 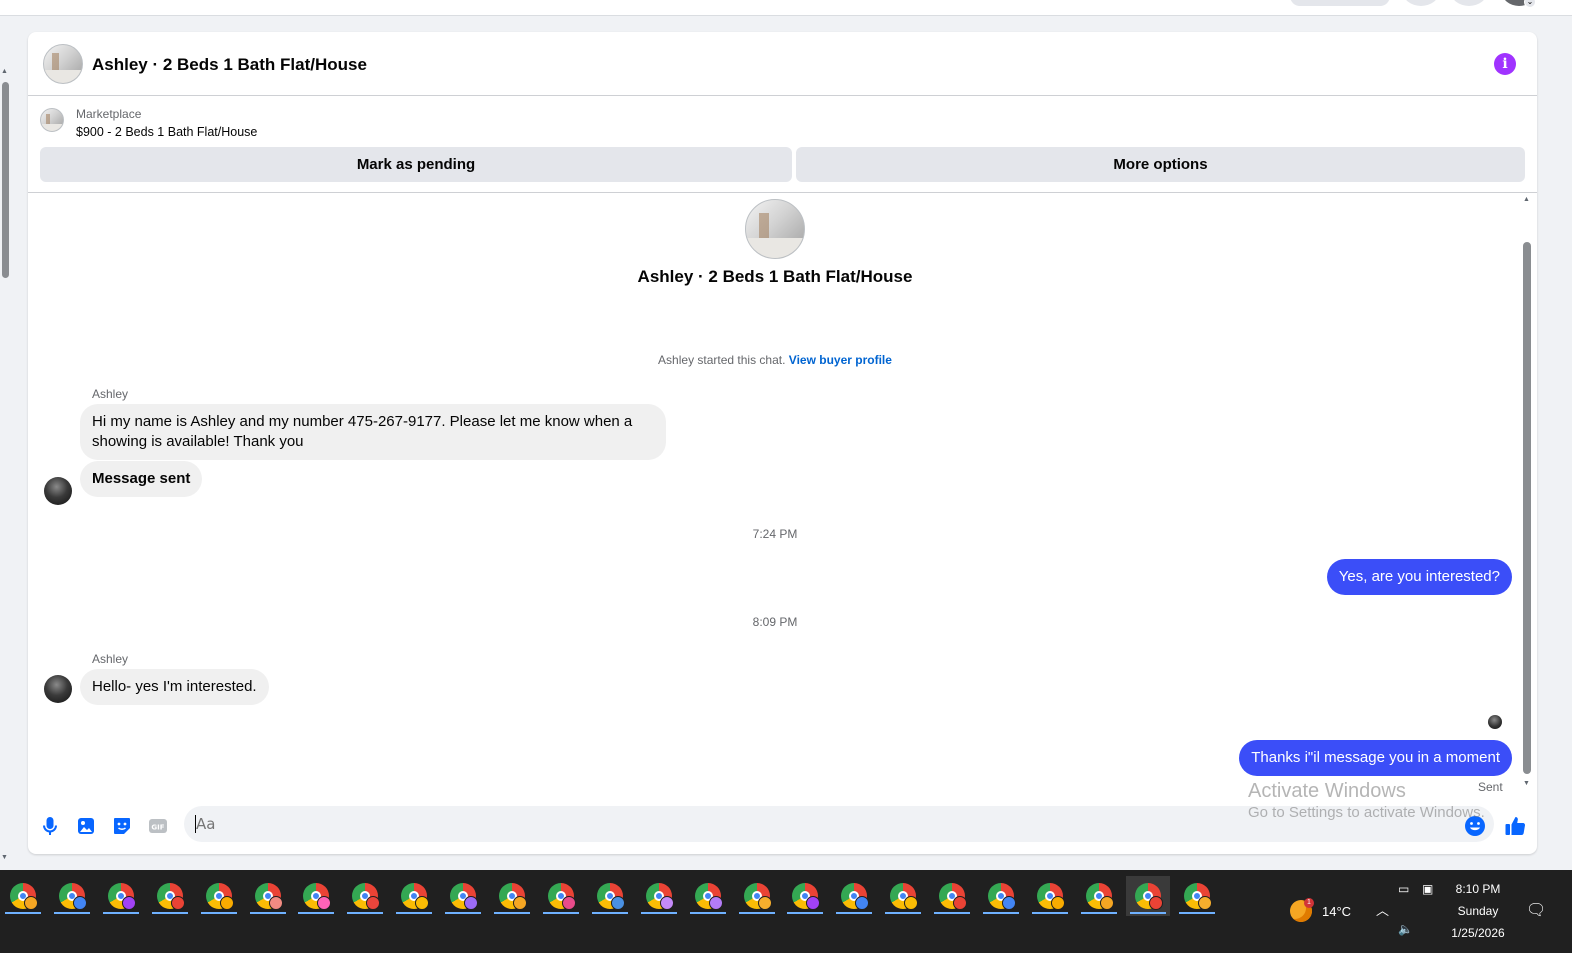 I want to click on clock-day: Sunday, so click(x=1478, y=911).